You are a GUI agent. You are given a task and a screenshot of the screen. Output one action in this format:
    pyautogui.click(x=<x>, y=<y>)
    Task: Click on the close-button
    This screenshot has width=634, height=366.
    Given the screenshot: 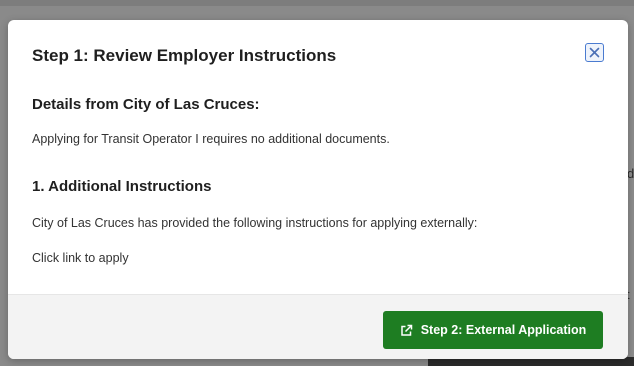 What is the action you would take?
    pyautogui.click(x=594, y=52)
    